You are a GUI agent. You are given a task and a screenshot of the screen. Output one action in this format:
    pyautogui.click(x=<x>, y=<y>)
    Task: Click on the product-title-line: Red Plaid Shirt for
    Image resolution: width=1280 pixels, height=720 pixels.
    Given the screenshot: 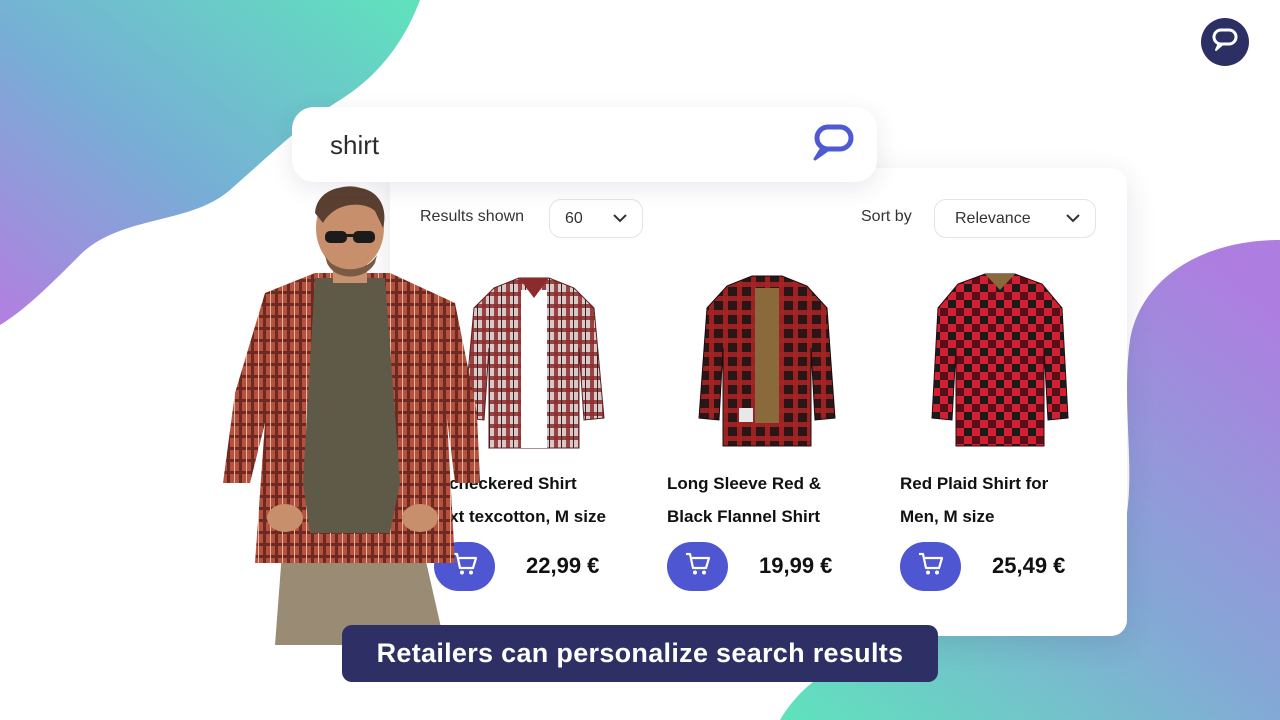 What is the action you would take?
    pyautogui.click(x=974, y=483)
    